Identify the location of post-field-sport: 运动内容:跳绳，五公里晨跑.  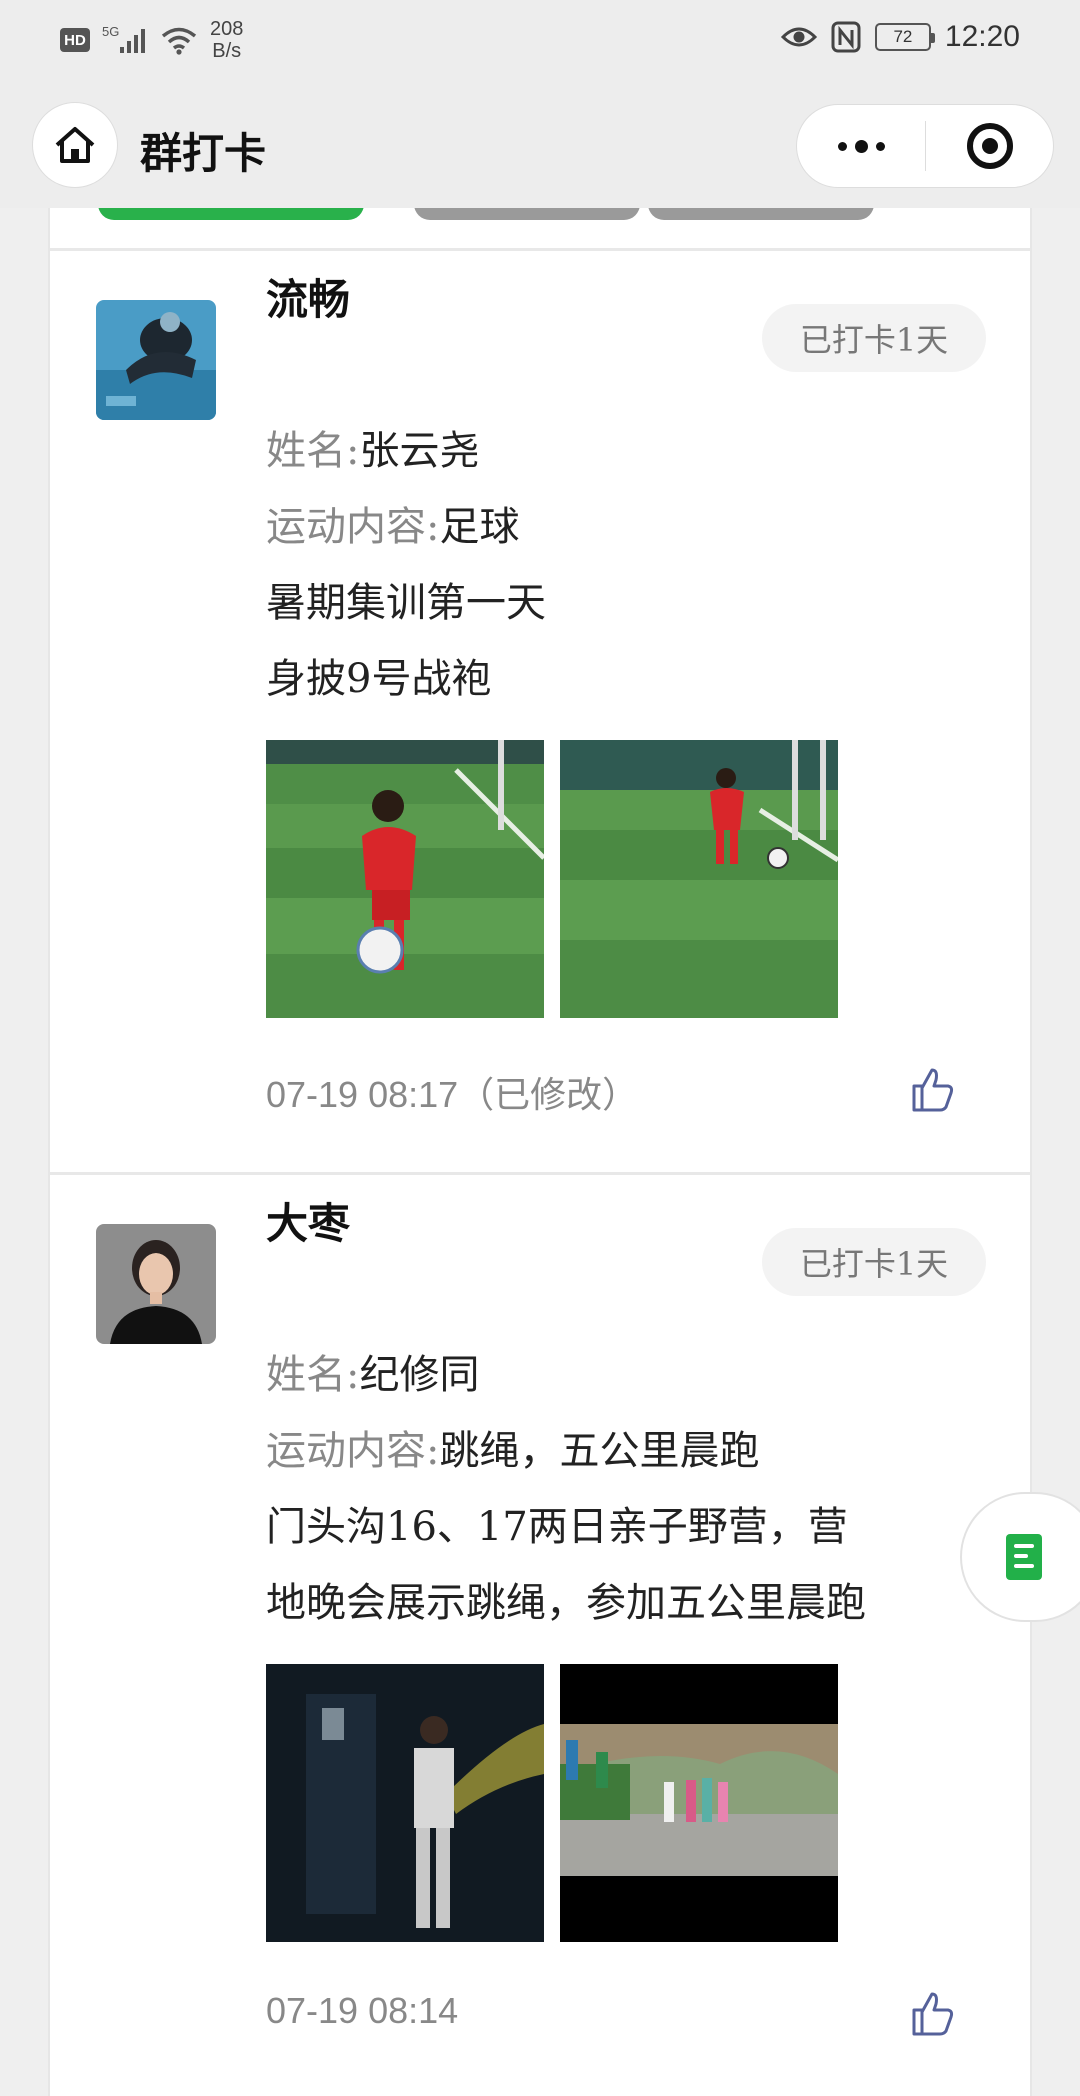
(512, 1447).